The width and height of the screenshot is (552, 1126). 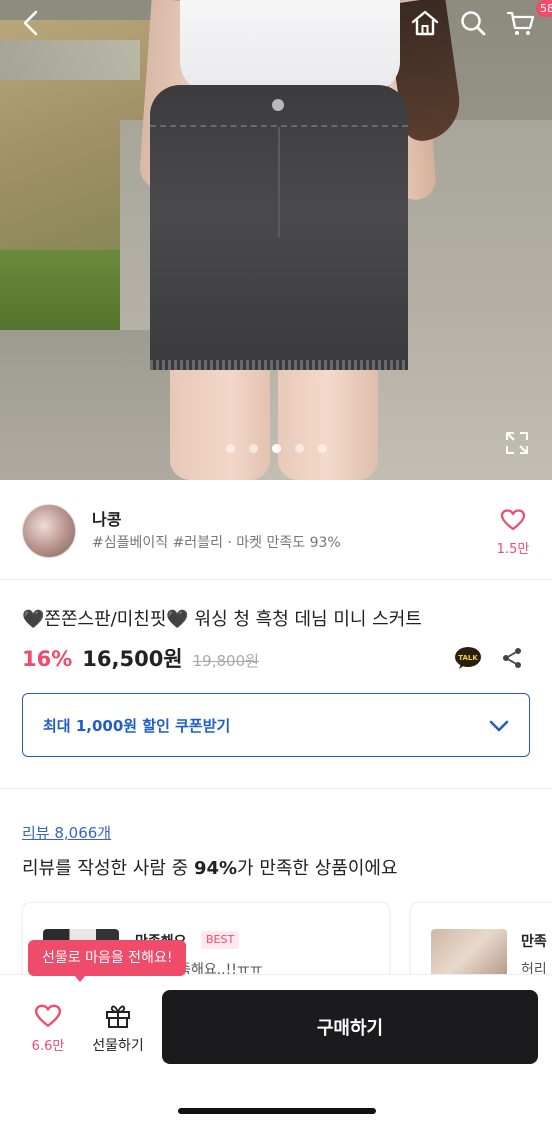 What do you see at coordinates (328, 424) in the screenshot?
I see `model-leg-right` at bounding box center [328, 424].